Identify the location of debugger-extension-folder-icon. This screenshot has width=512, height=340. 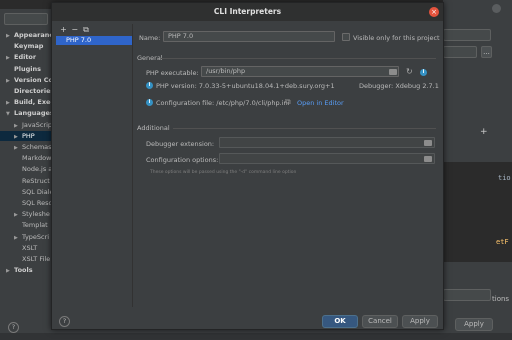
(428, 143).